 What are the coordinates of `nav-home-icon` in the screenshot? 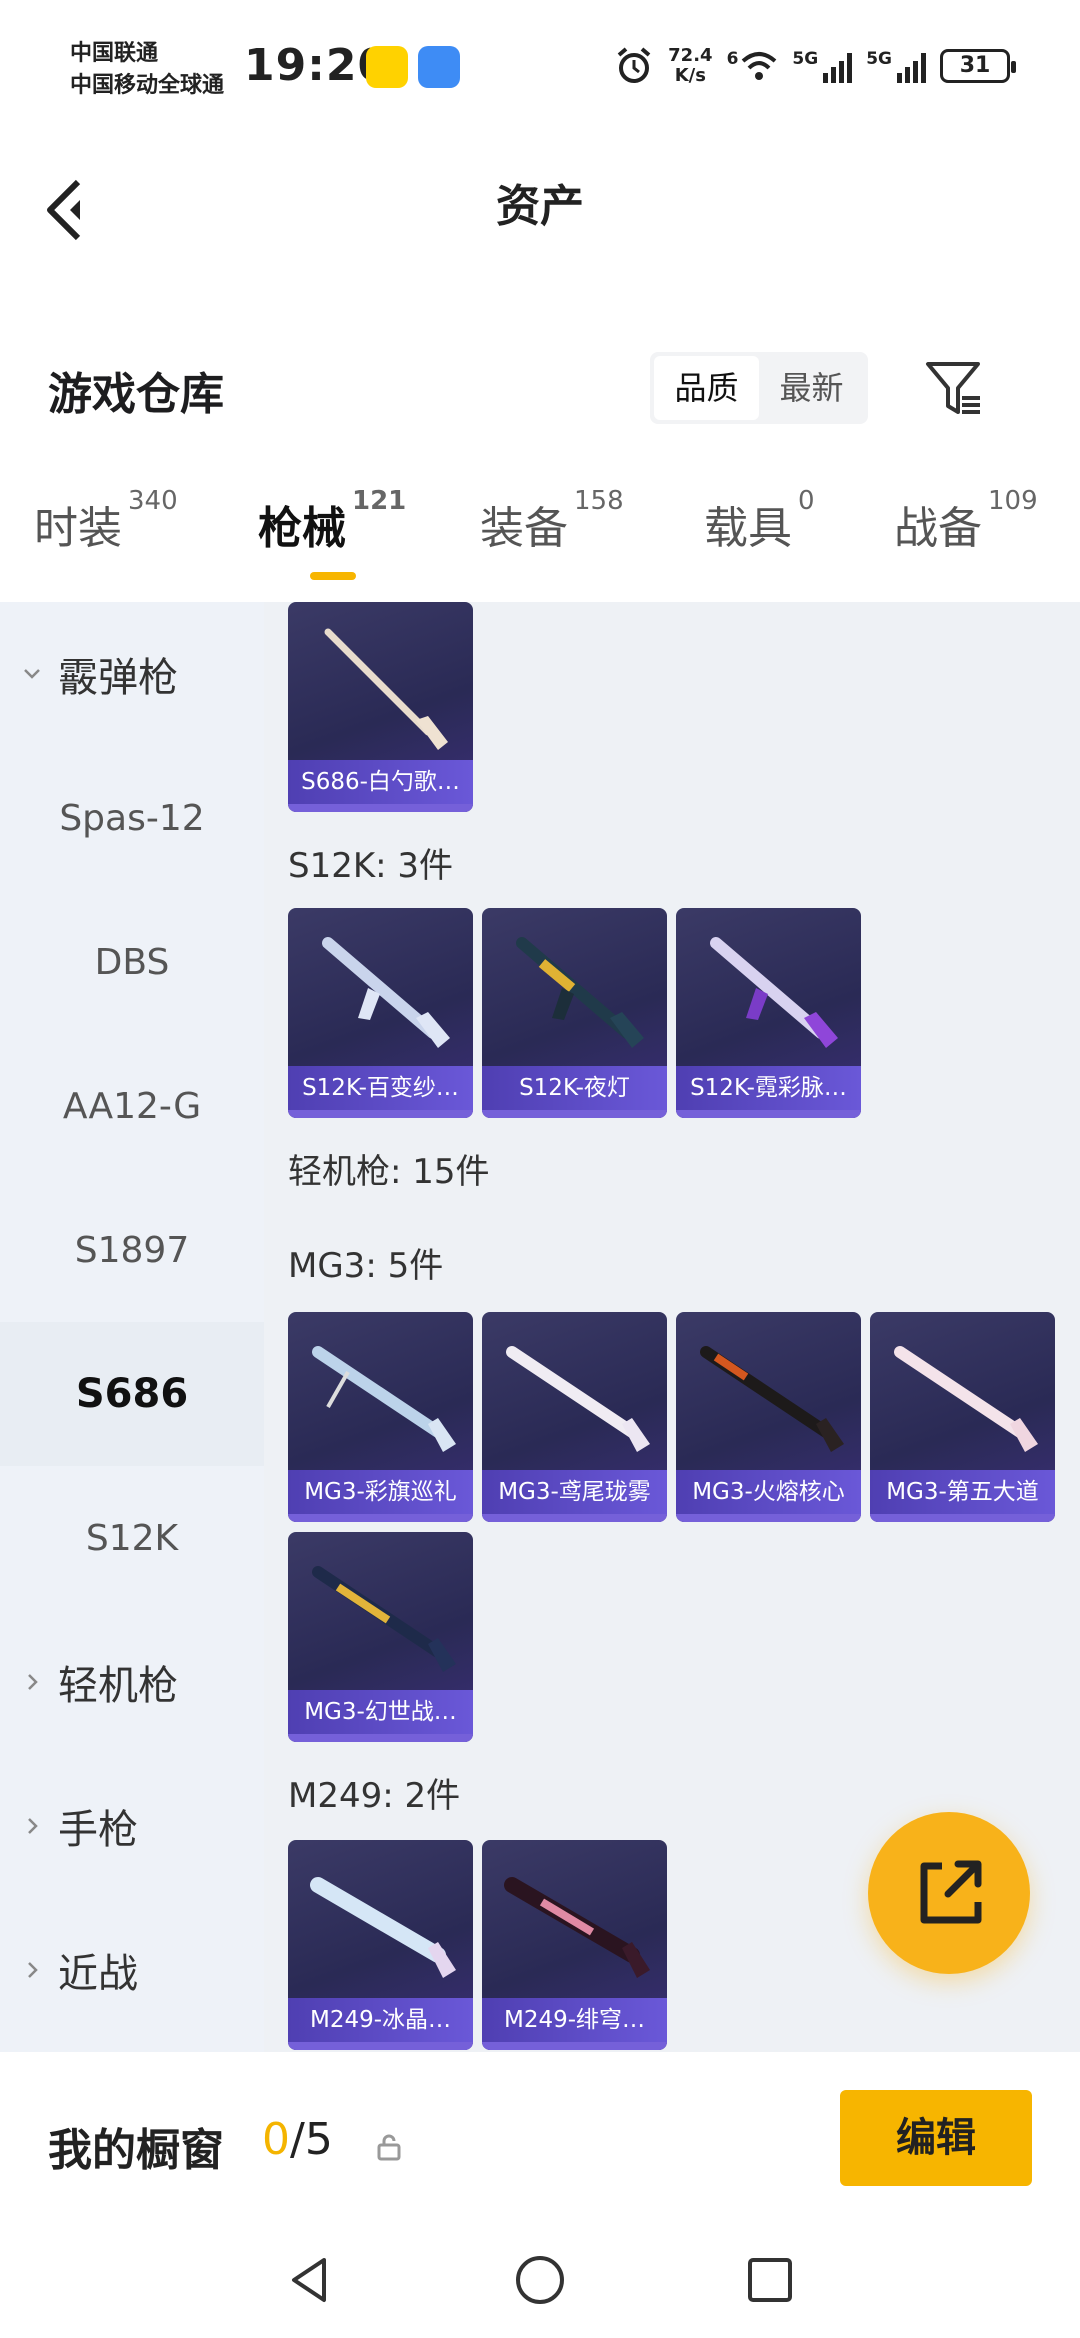 It's located at (540, 2280).